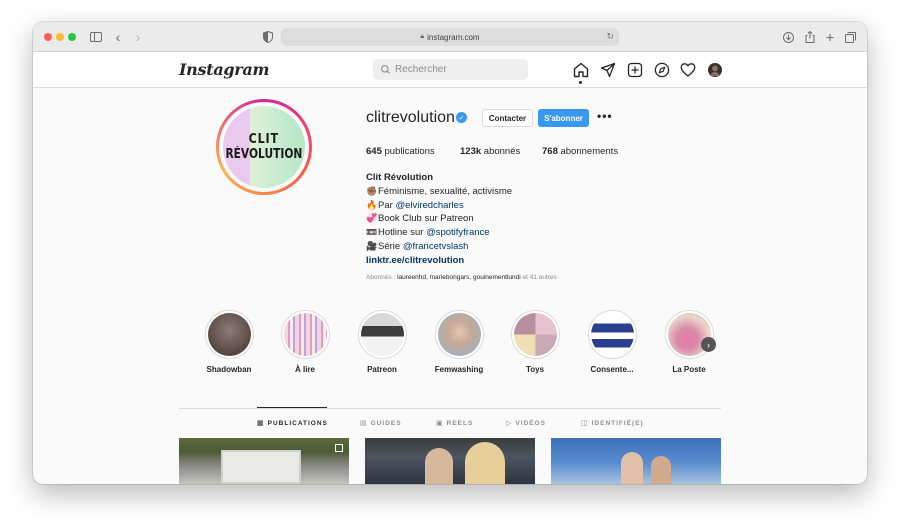 Image resolution: width=900 pixels, height=527 pixels. What do you see at coordinates (810, 37) in the screenshot?
I see `share-icon` at bounding box center [810, 37].